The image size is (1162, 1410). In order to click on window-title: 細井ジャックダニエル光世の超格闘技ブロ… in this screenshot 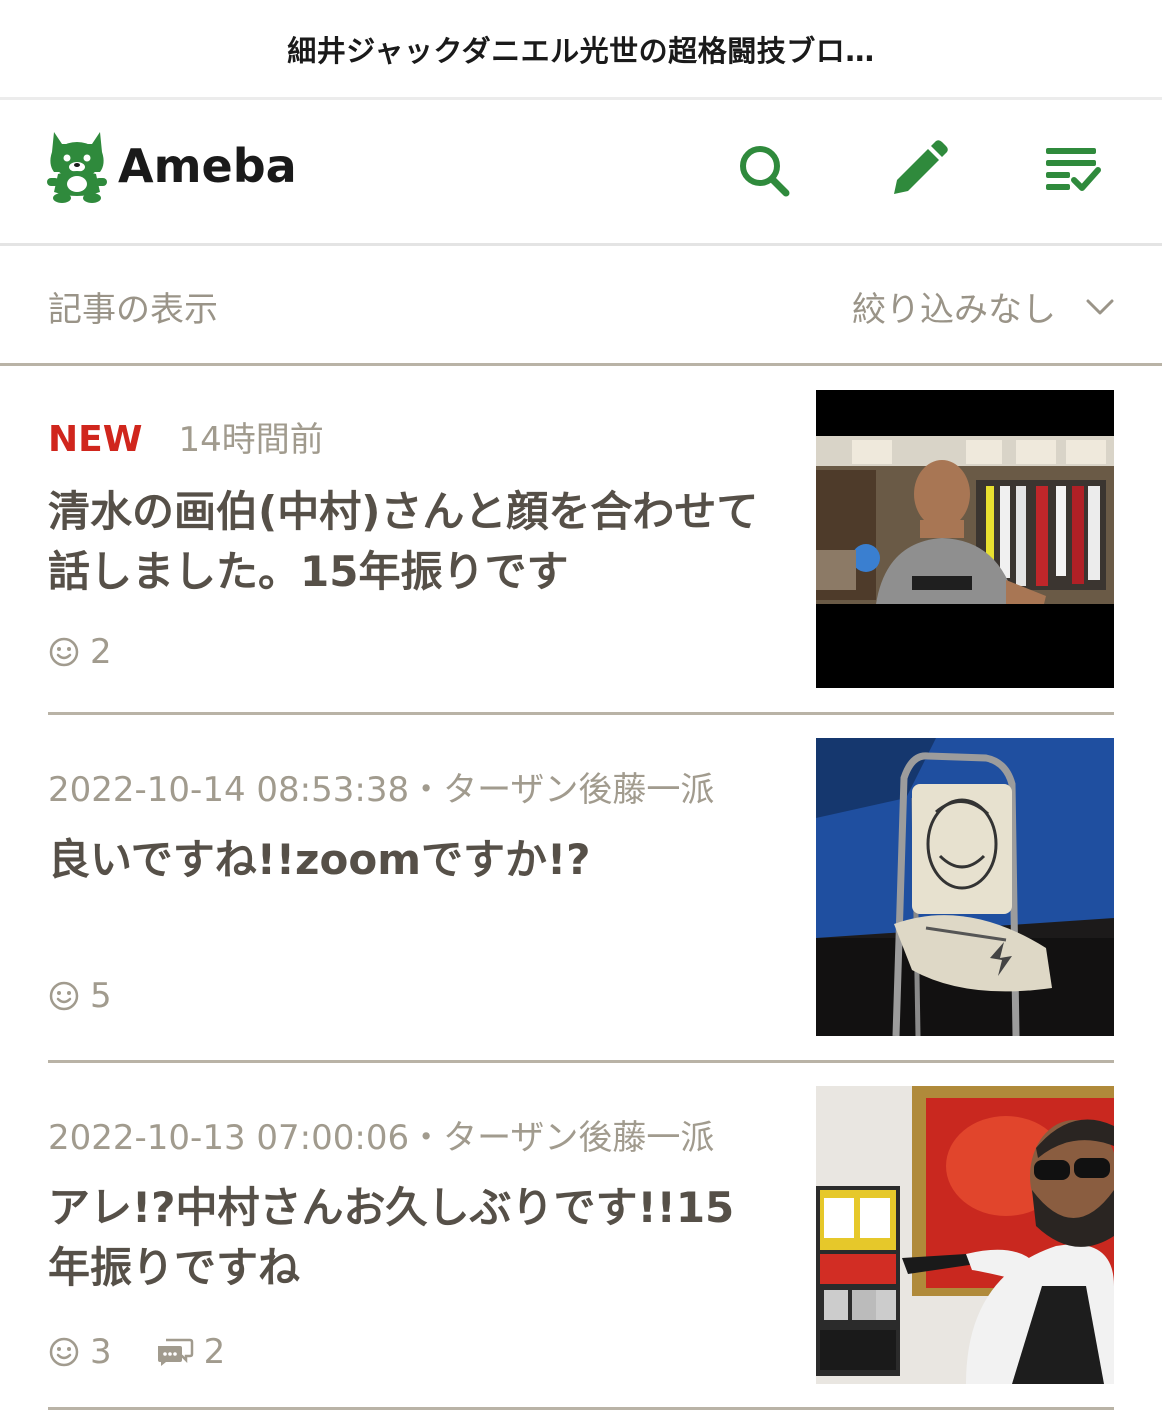, I will do `click(581, 50)`.